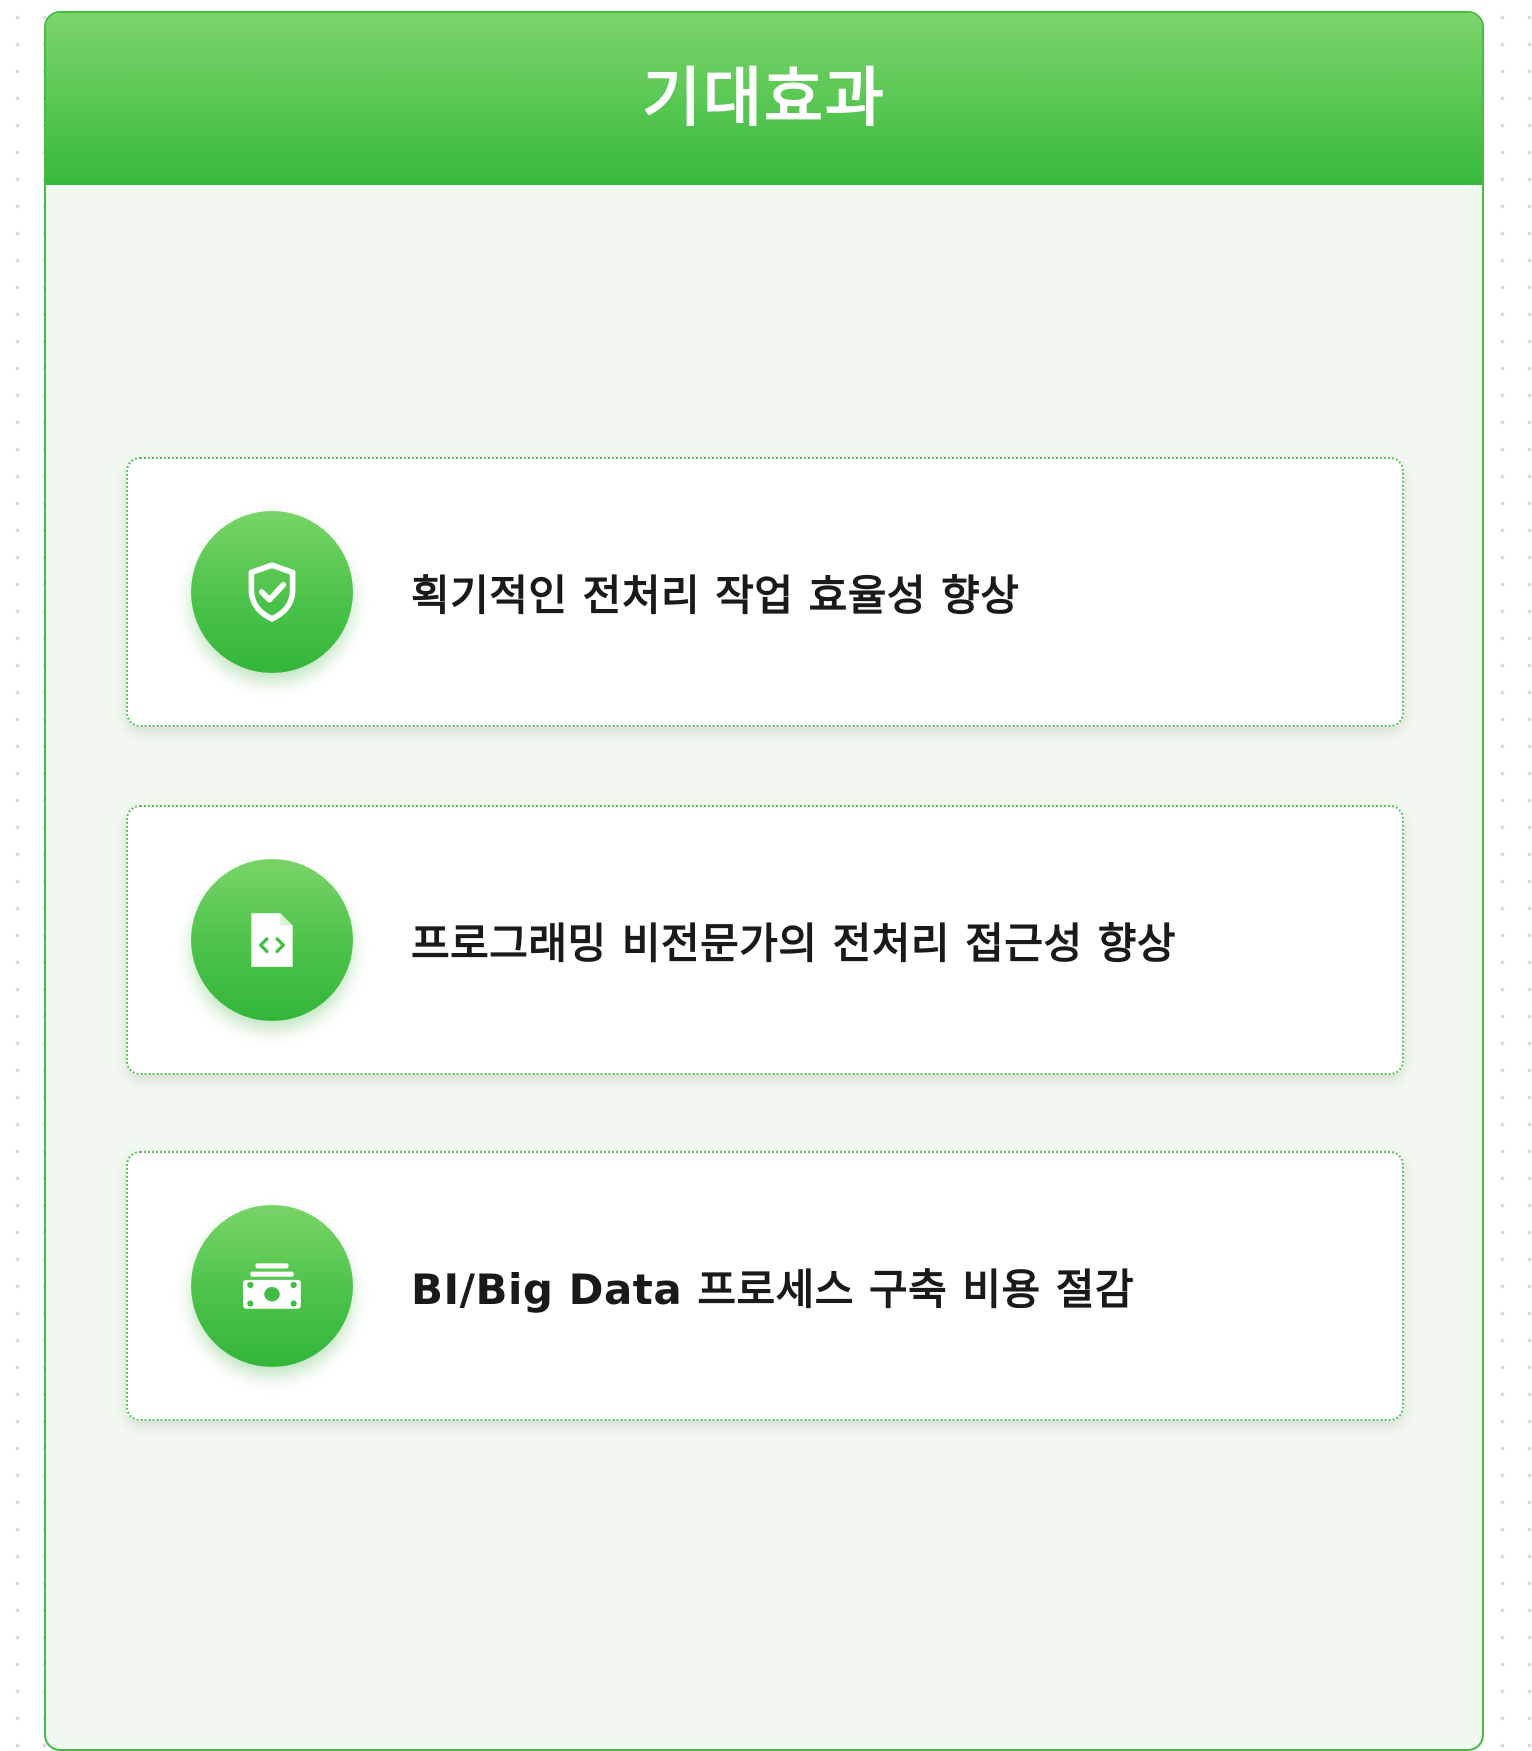 The image size is (1532, 1751). What do you see at coordinates (715, 595) in the screenshot?
I see `effect-text: 획기적인 전처리 작업 효율성 향상` at bounding box center [715, 595].